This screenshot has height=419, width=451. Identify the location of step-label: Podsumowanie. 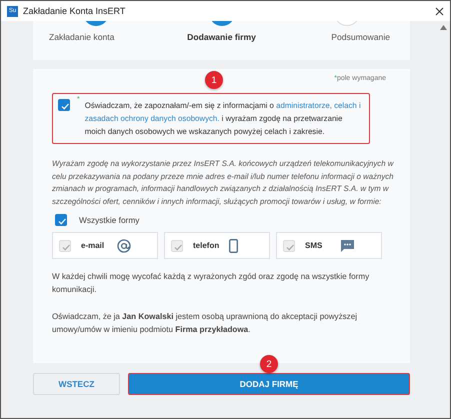
(360, 37).